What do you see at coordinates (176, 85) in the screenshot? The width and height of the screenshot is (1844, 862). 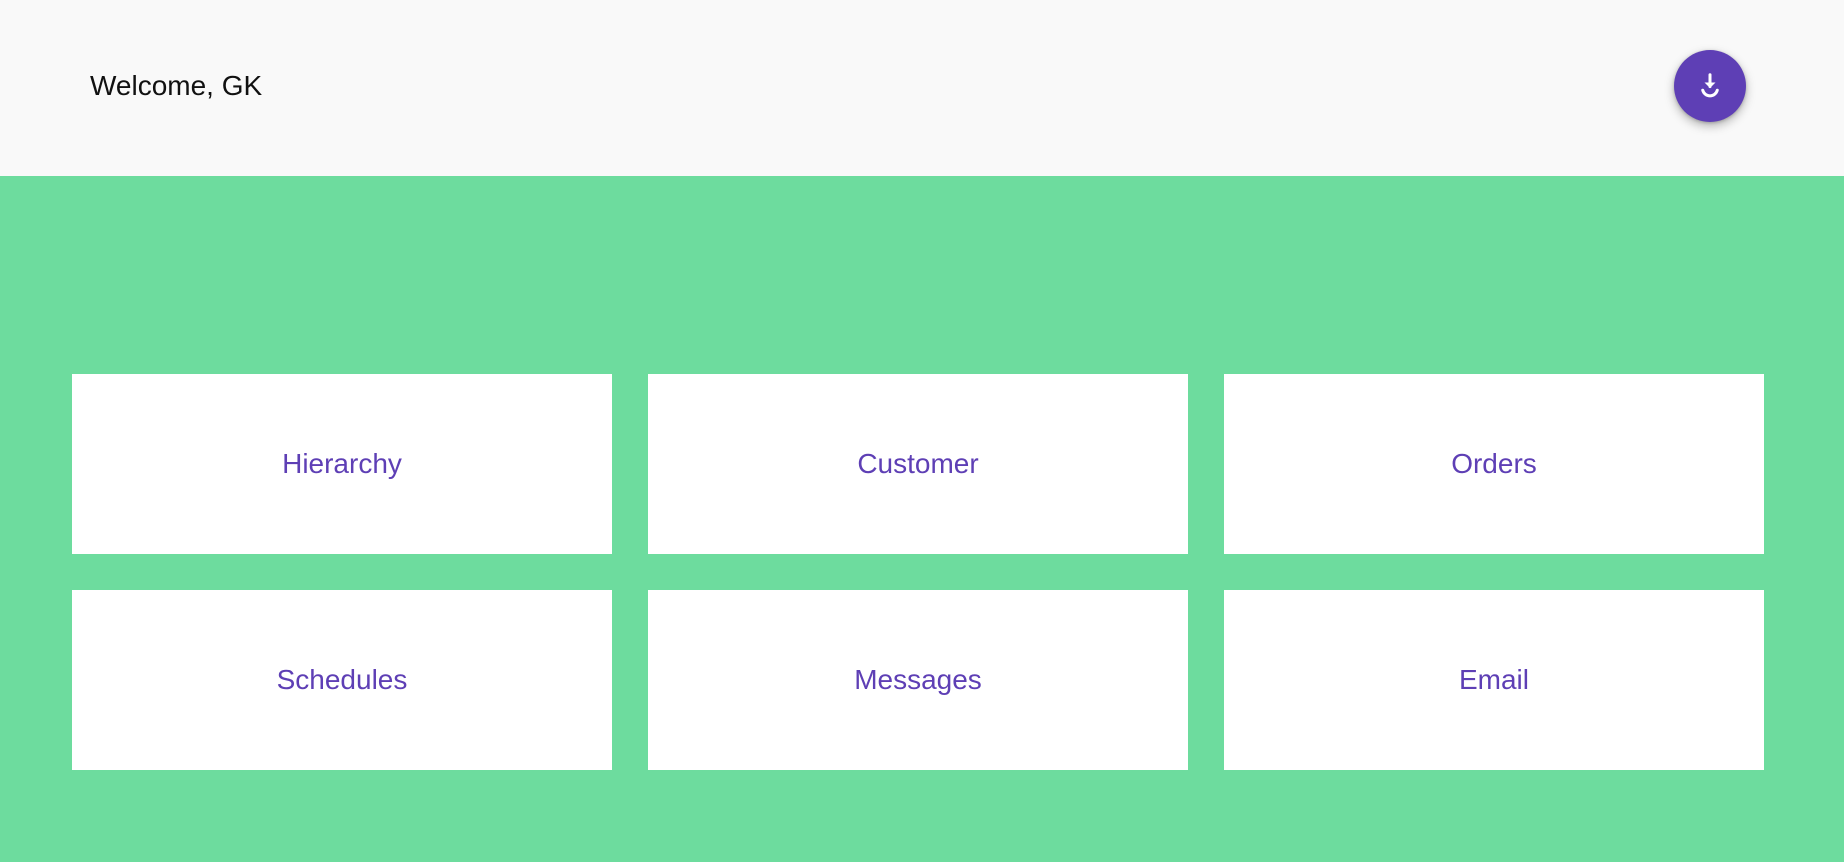 I see `welcome-message: Welcome, GK` at bounding box center [176, 85].